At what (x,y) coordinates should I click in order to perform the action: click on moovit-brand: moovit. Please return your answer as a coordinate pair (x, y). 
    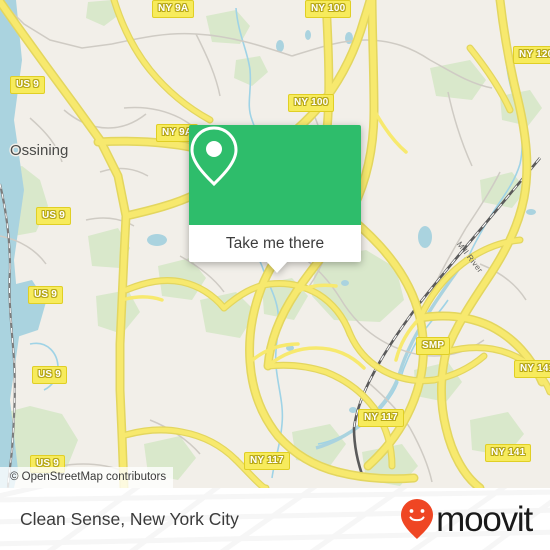
    Looking at the image, I should click on (466, 519).